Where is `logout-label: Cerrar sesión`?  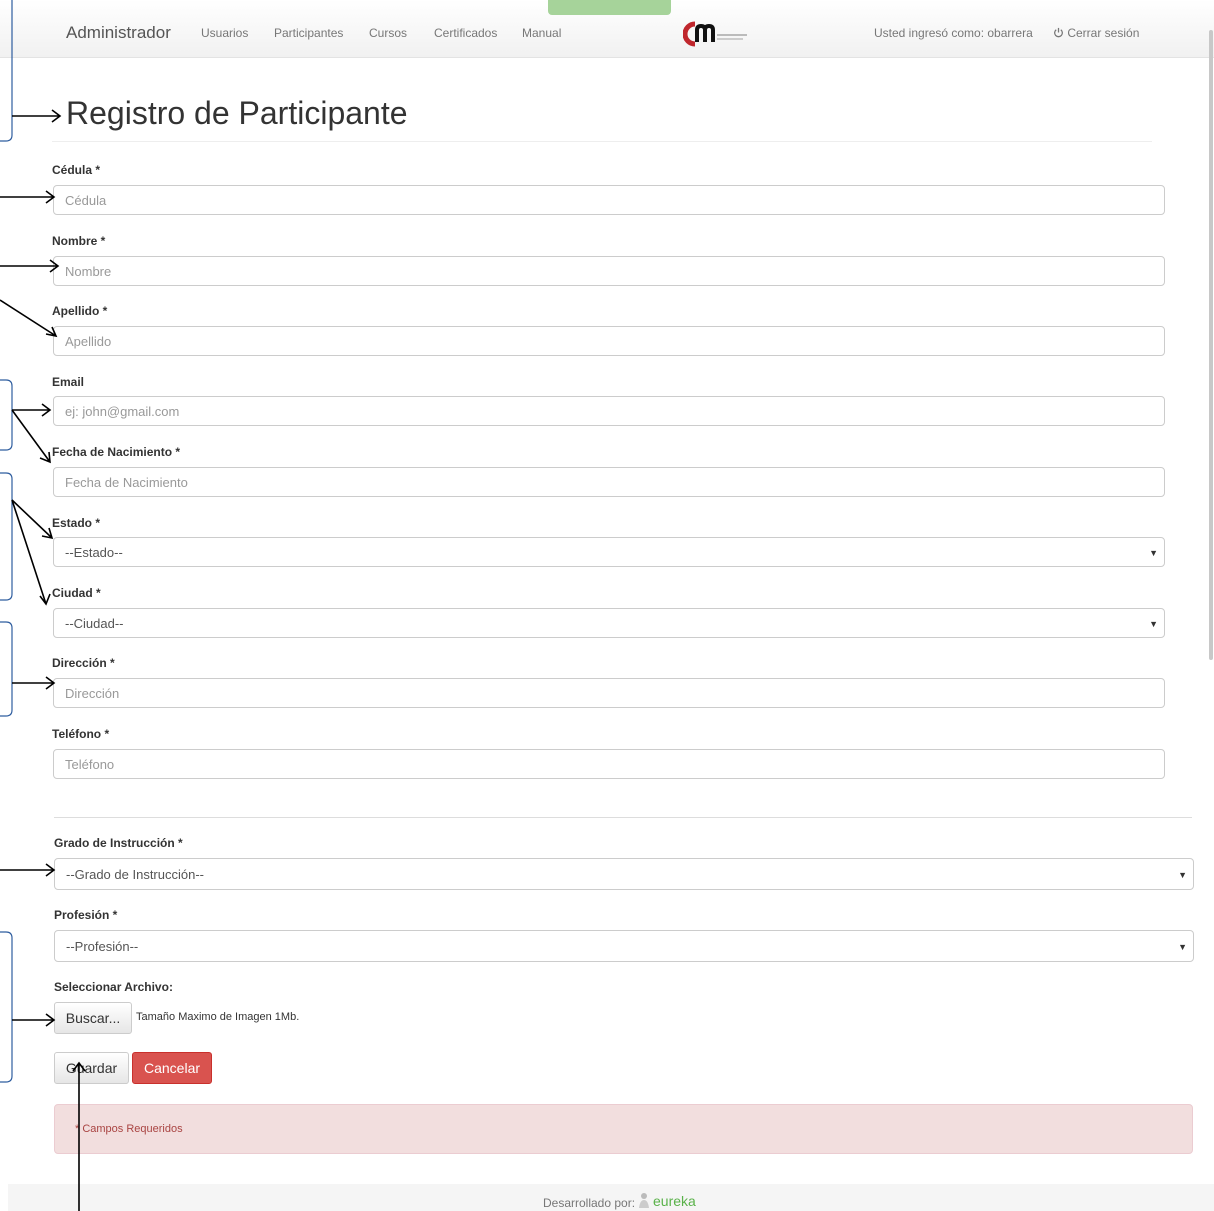
logout-label: Cerrar sesión is located at coordinates (1103, 33).